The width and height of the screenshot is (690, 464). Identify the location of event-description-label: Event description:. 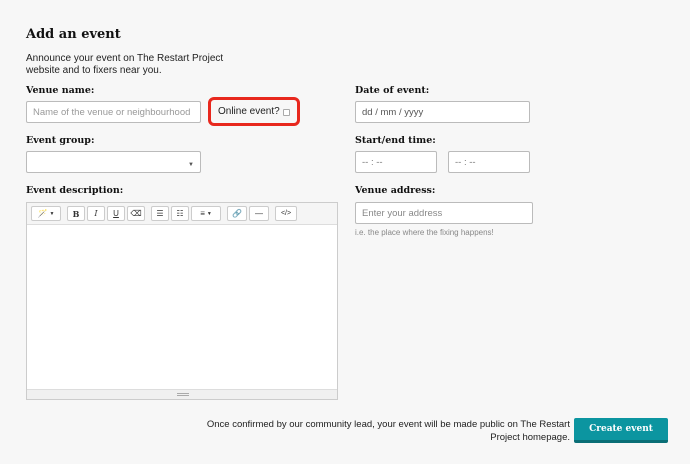
(75, 190).